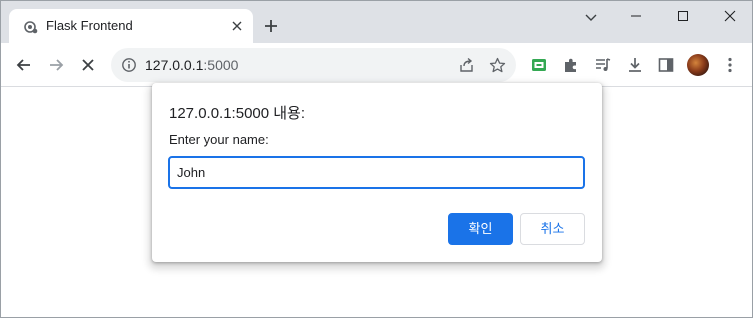  I want to click on more-menu-icon, so click(730, 65).